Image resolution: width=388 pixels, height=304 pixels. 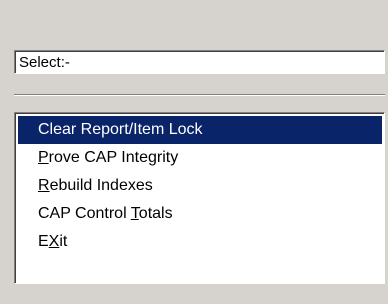 What do you see at coordinates (95, 185) in the screenshot?
I see `menu-item-label: Rebuild Indexes` at bounding box center [95, 185].